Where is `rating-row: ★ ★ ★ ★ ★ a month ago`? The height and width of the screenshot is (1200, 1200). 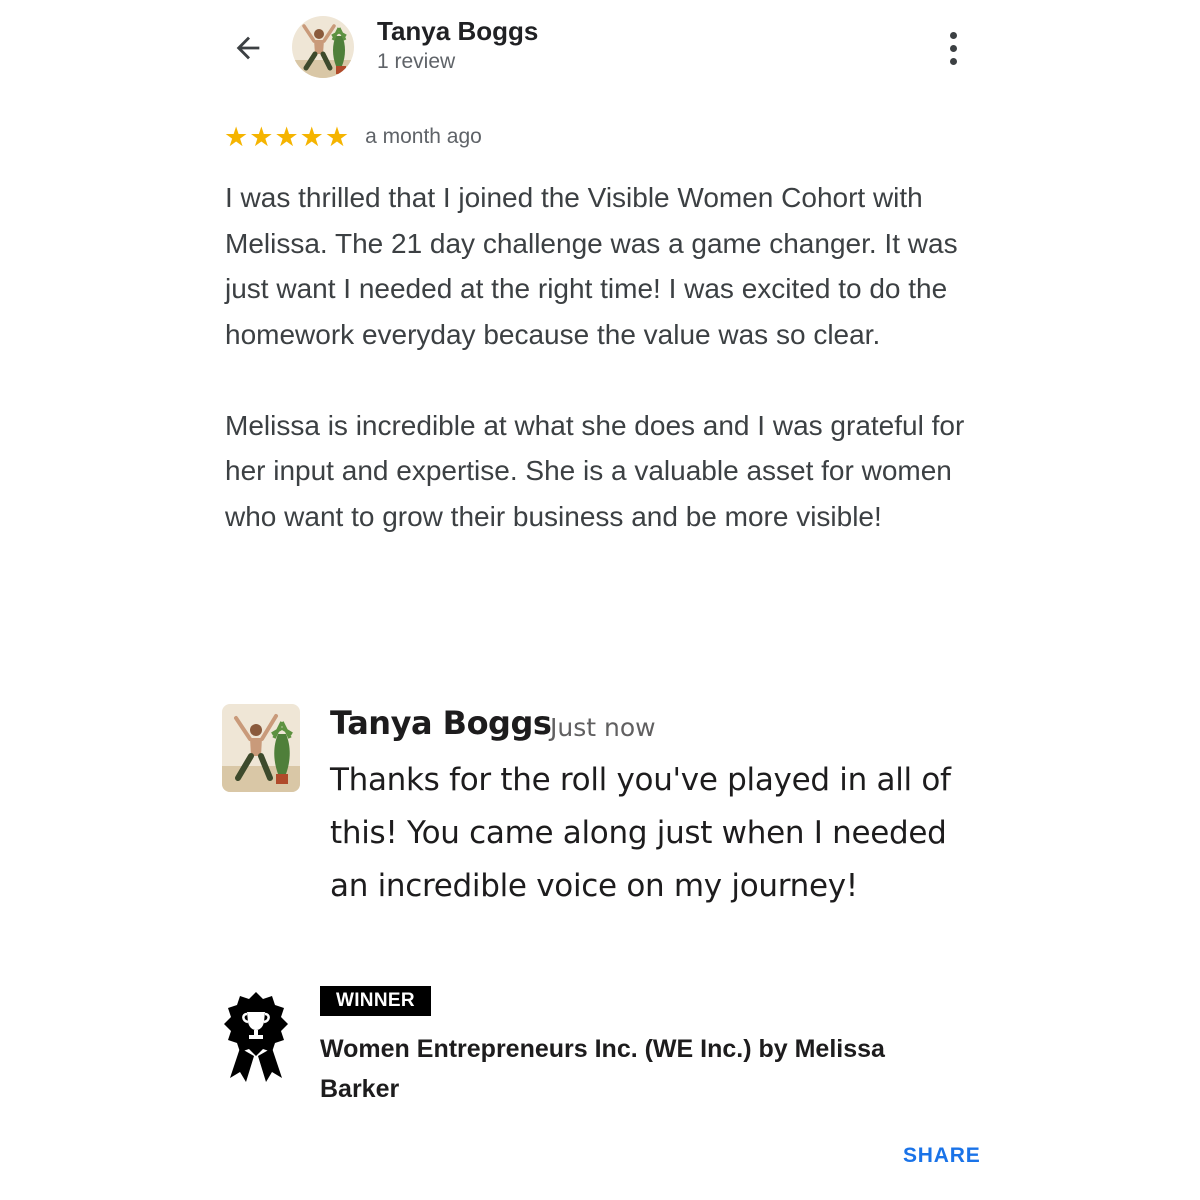
rating-row: ★ ★ ★ ★ ★ a month ago is located at coordinates (353, 137).